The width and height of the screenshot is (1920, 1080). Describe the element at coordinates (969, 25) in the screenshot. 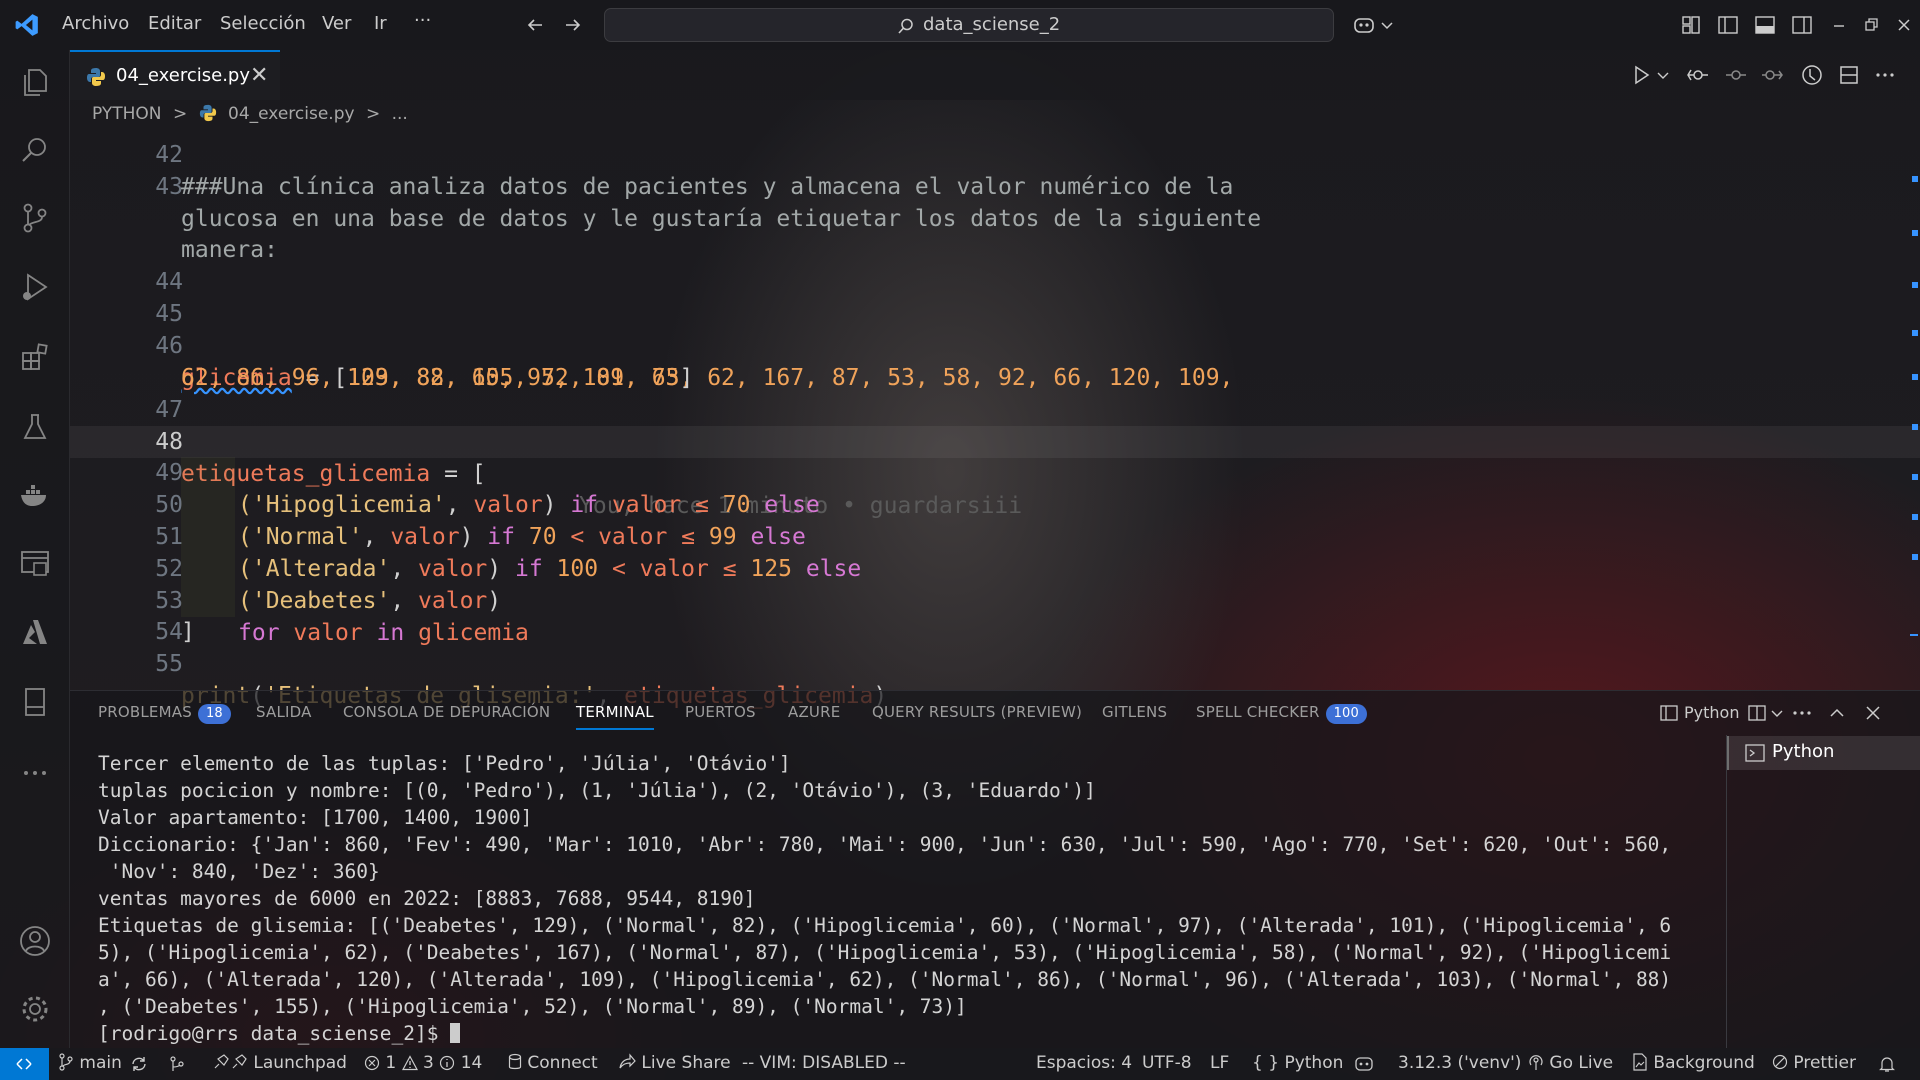

I see `command-center-search: data_sciense_2` at that location.